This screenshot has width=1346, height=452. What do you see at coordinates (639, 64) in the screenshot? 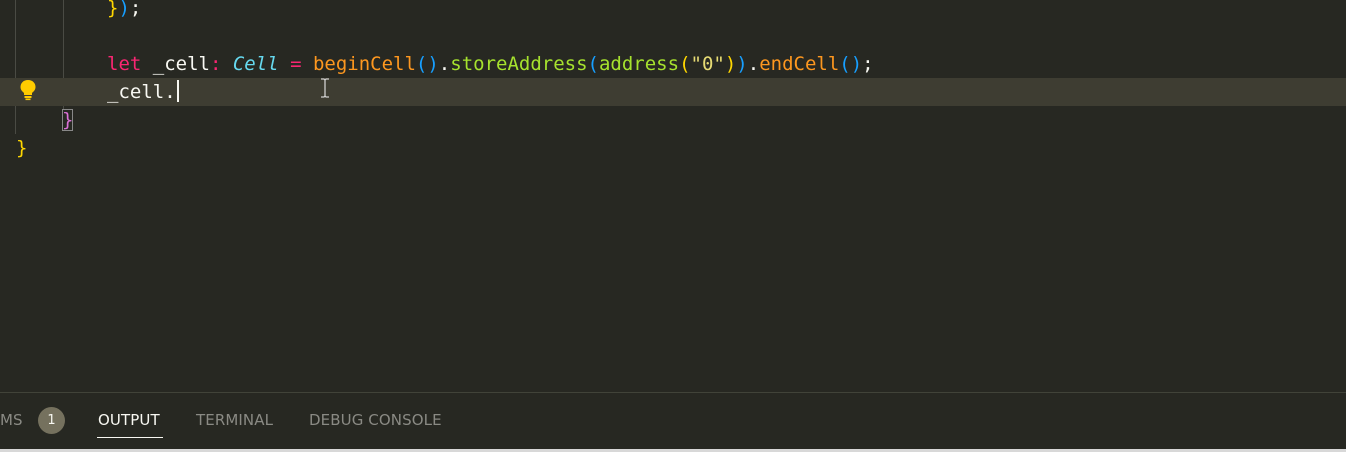
I see `code-token: address` at bounding box center [639, 64].